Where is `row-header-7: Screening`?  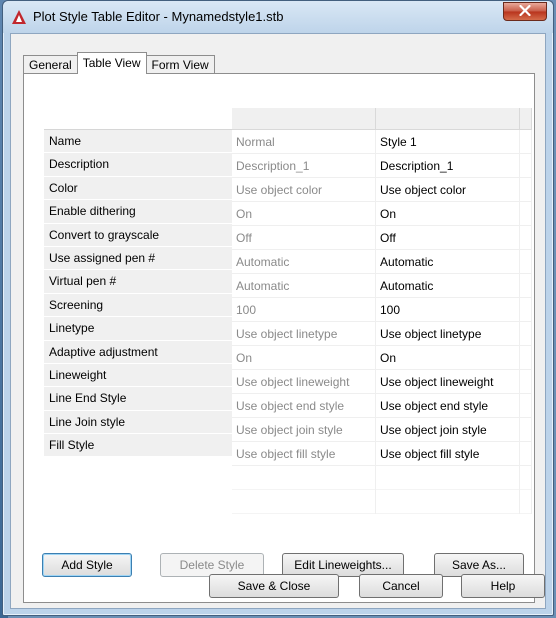 row-header-7: Screening is located at coordinates (138, 305).